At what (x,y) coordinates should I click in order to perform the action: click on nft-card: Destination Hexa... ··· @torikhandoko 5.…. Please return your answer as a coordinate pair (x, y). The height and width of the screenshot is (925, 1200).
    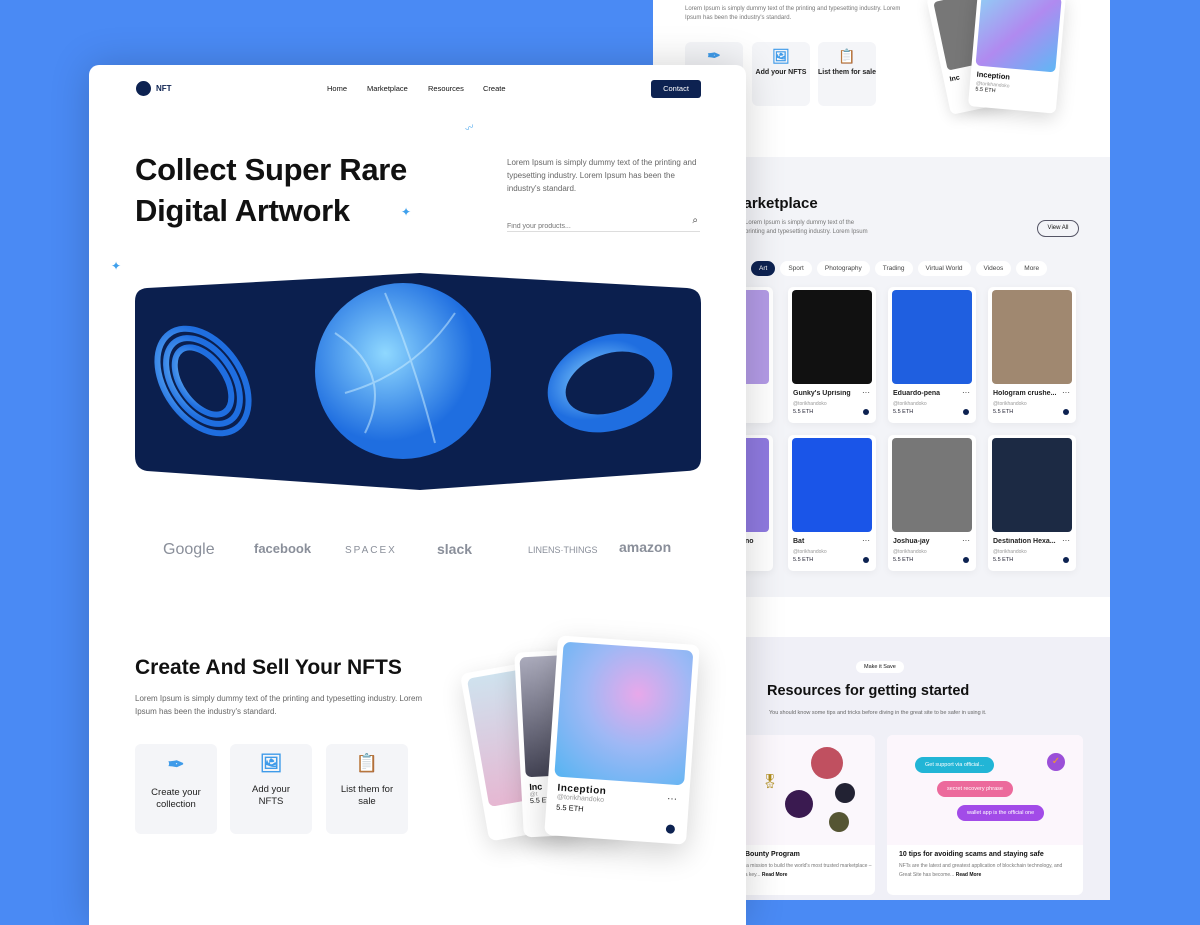
    Looking at the image, I should click on (1032, 503).